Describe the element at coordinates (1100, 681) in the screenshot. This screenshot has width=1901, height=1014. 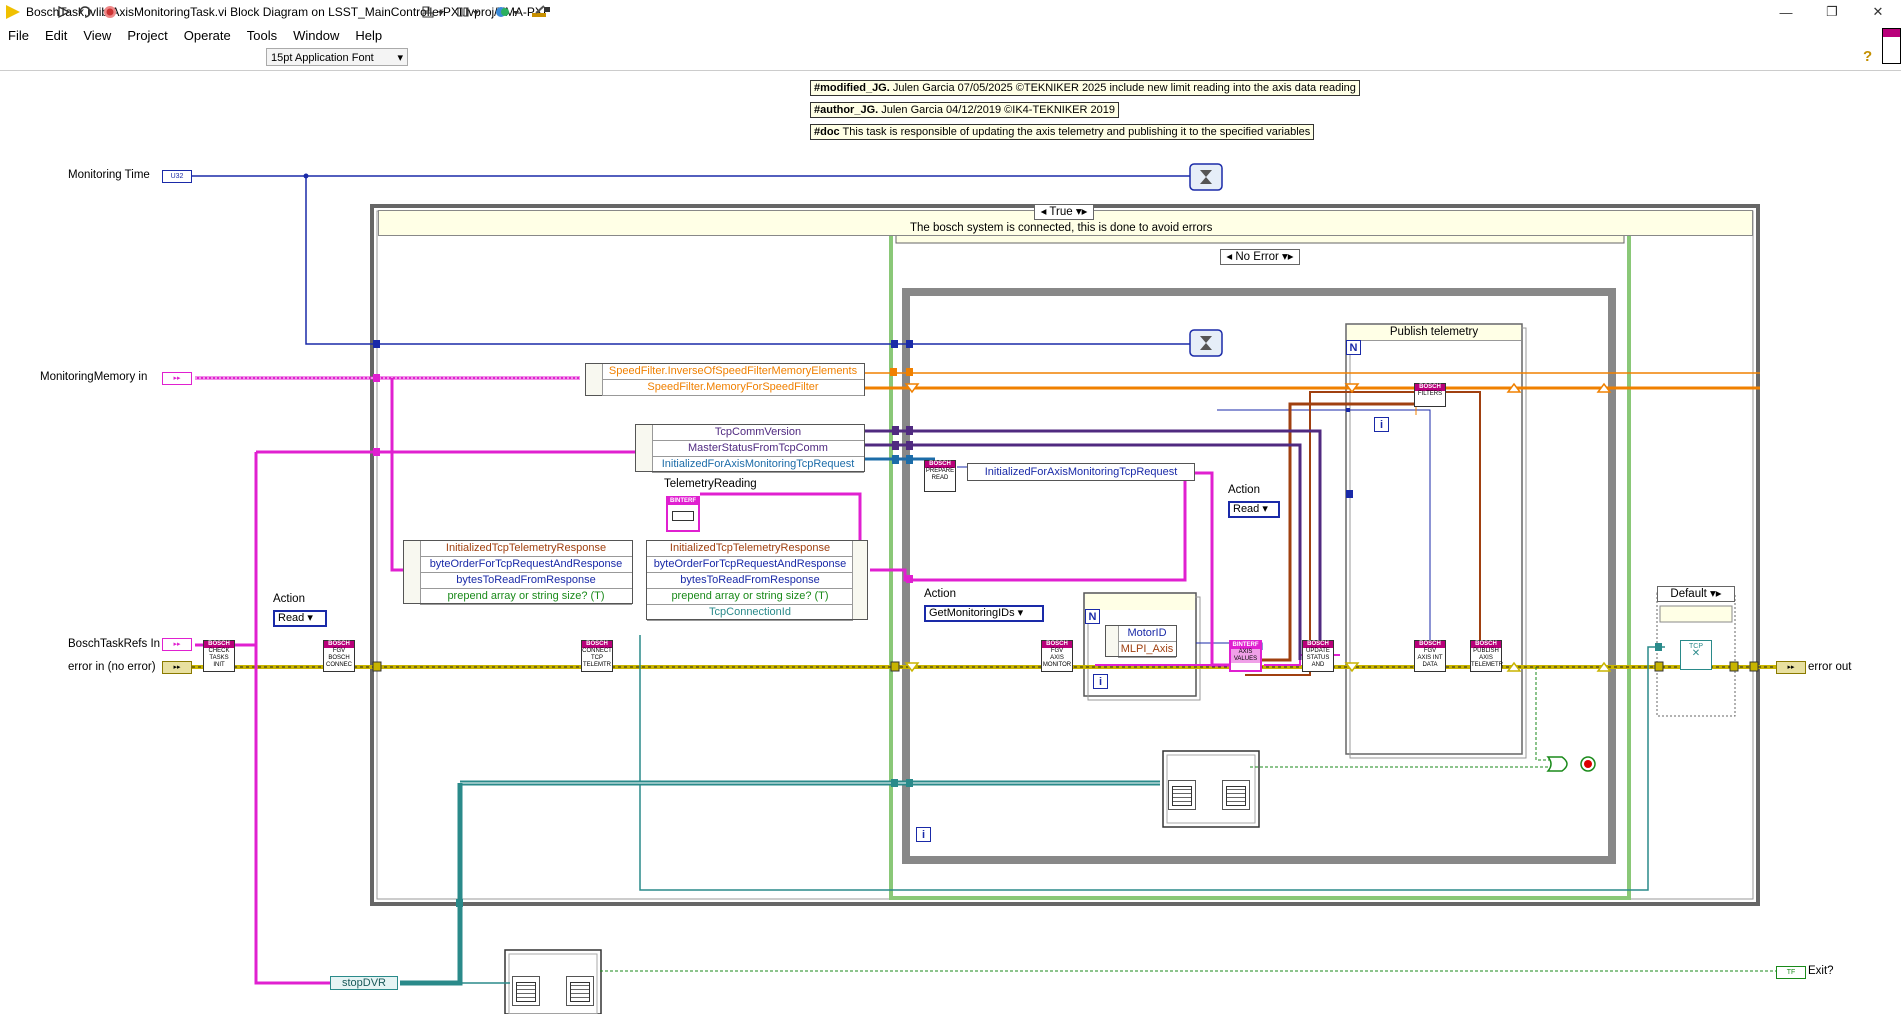
I see `motor-loop-iteration-i: i` at that location.